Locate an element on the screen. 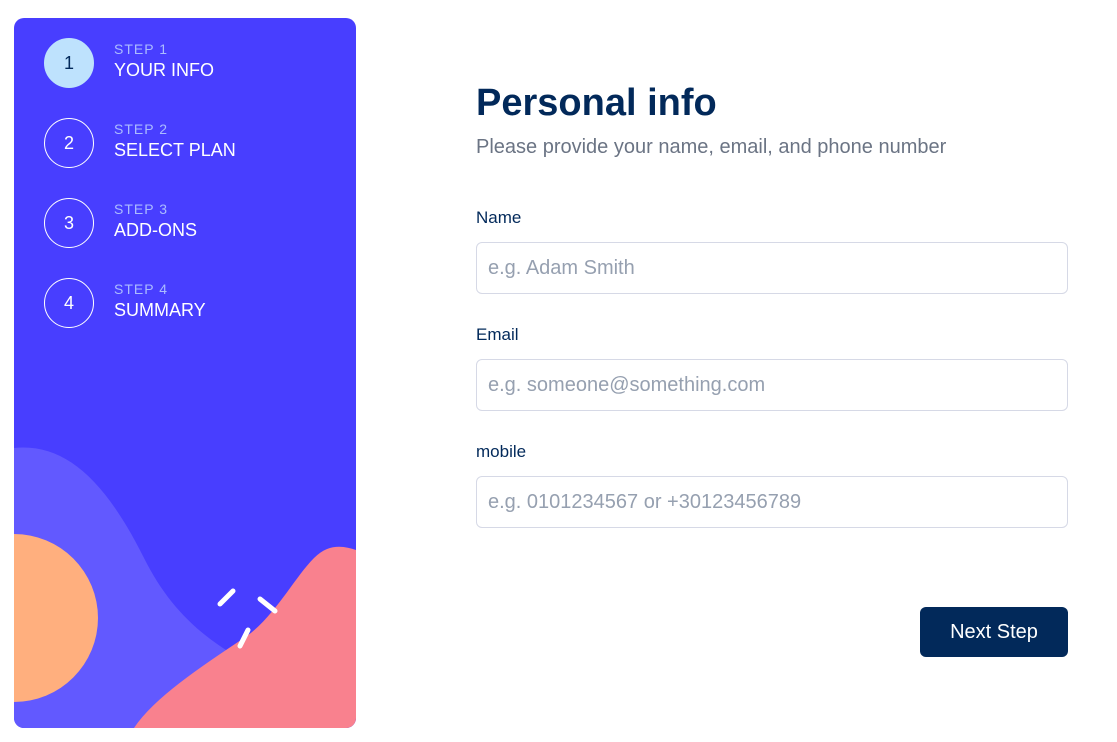 This screenshot has height=742, width=1117. step-number-badge: 3 is located at coordinates (69, 223).